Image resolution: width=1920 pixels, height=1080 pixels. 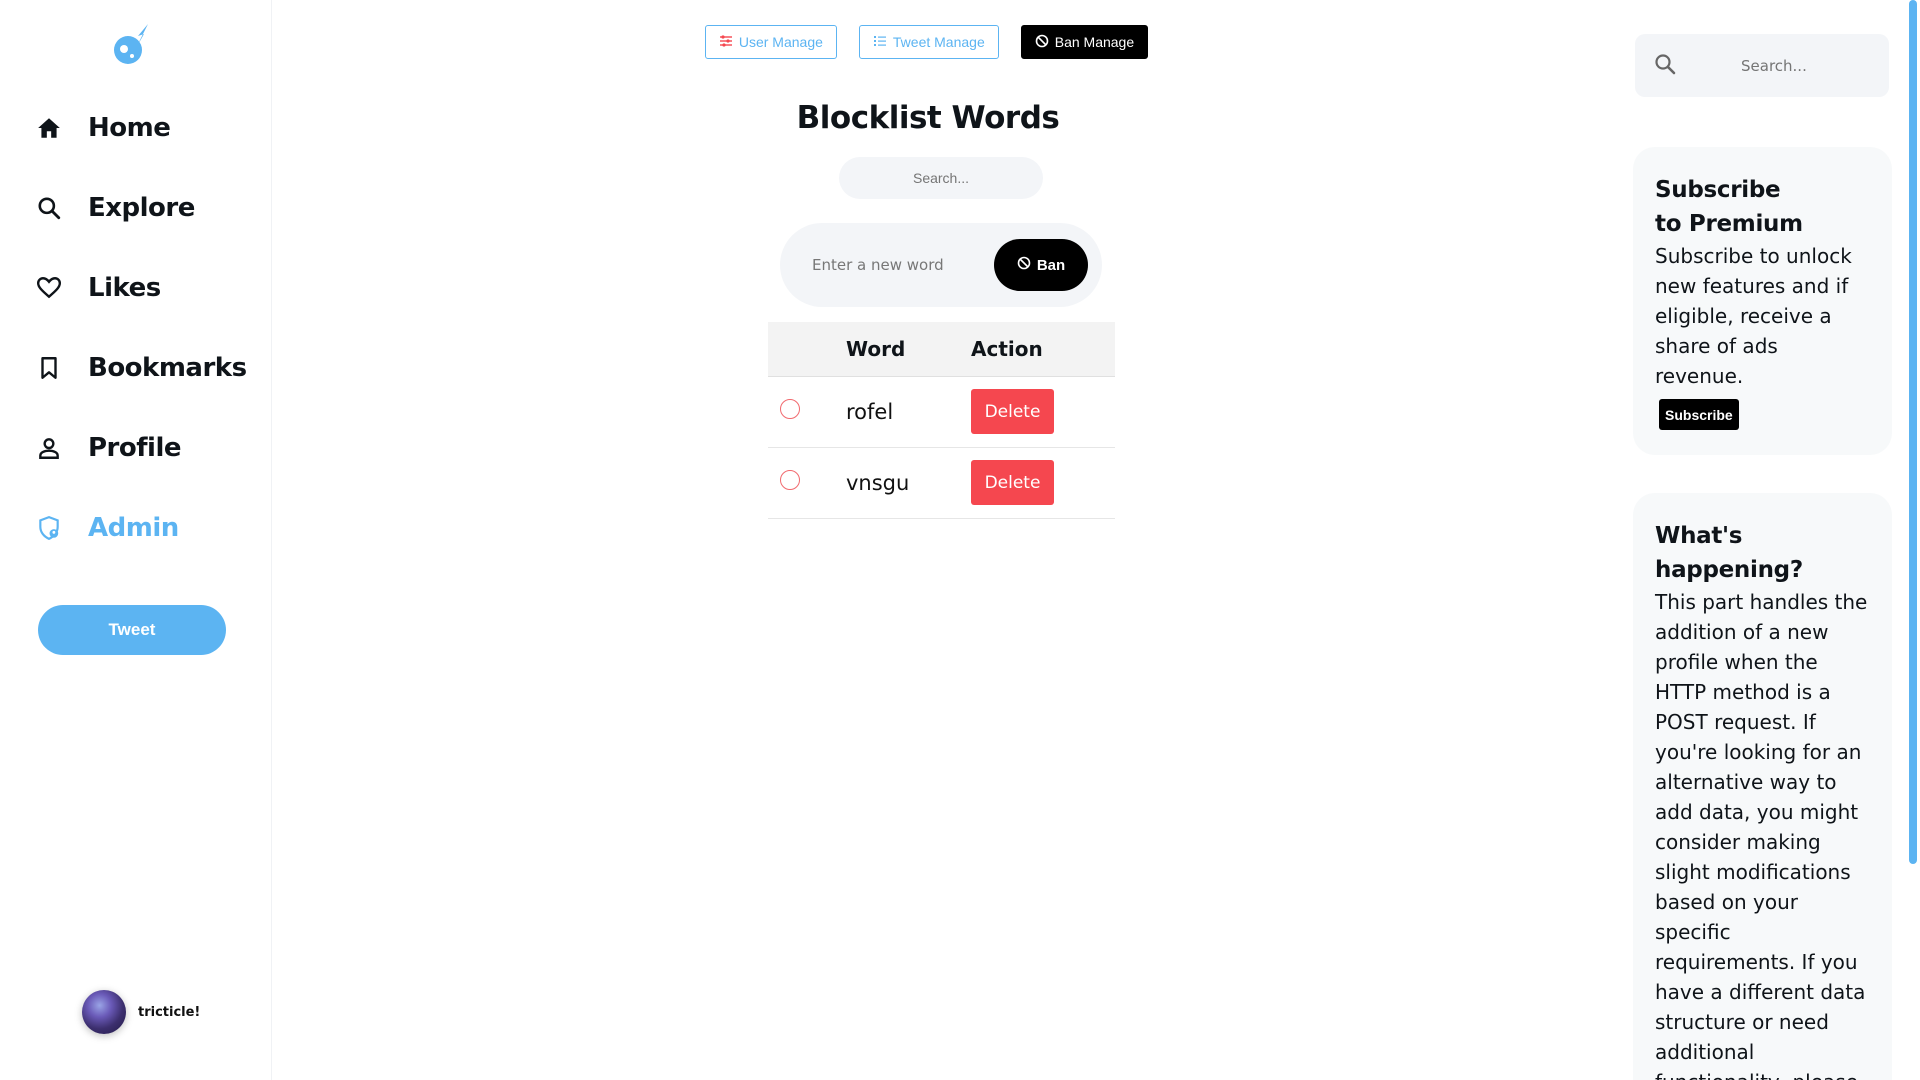 I want to click on bookmark-icon, so click(x=49, y=368).